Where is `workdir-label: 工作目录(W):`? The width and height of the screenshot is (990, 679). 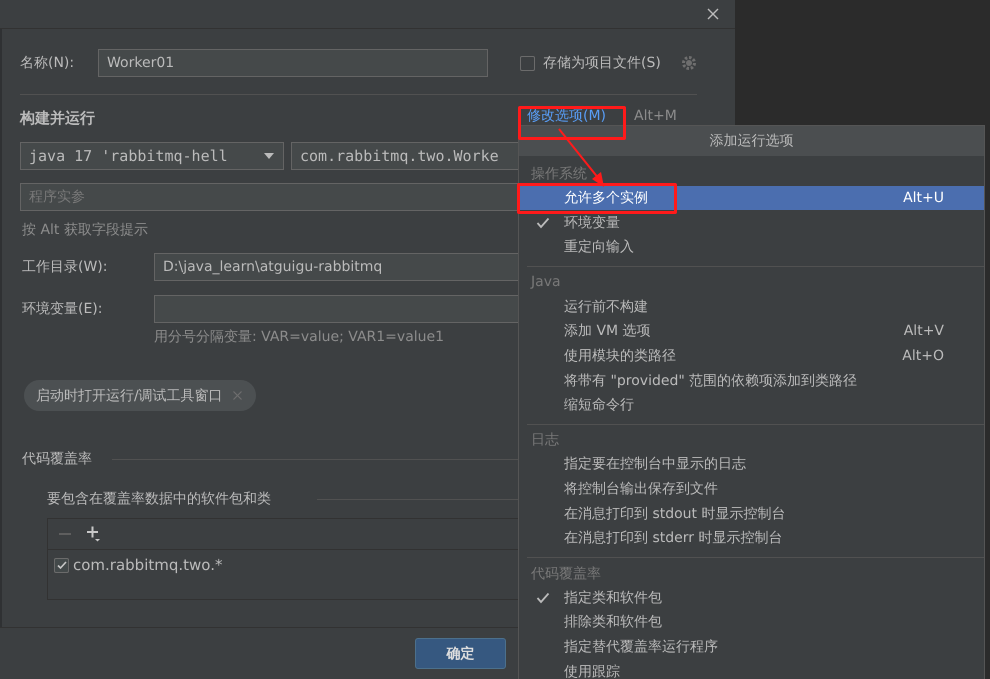 workdir-label: 工作目录(W): is located at coordinates (65, 267).